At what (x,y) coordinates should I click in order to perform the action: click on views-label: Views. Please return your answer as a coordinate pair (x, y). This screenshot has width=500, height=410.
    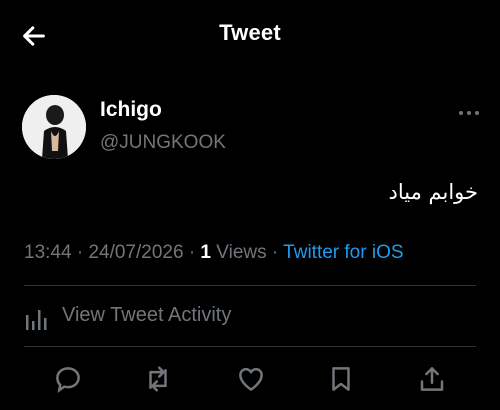
    Looking at the image, I should click on (241, 252).